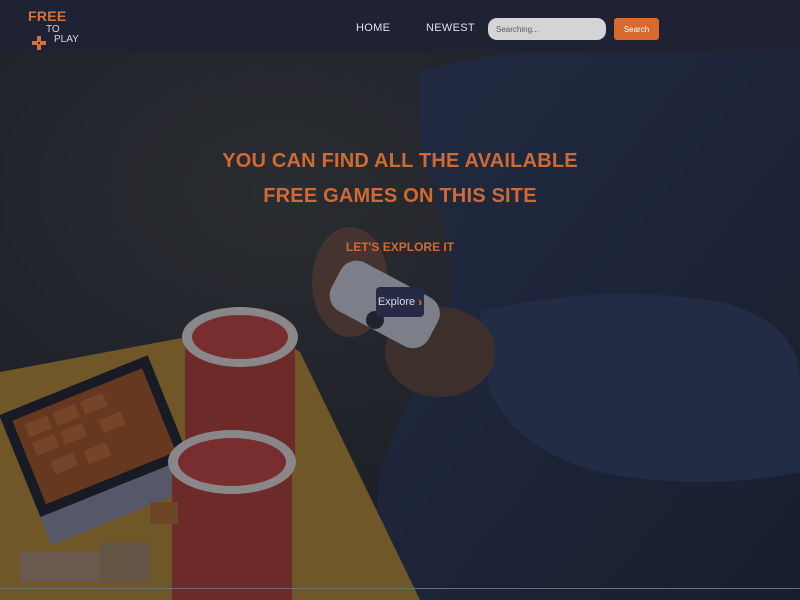 The width and height of the screenshot is (800, 600). What do you see at coordinates (396, 302) in the screenshot?
I see `explore-button-label: Explore` at bounding box center [396, 302].